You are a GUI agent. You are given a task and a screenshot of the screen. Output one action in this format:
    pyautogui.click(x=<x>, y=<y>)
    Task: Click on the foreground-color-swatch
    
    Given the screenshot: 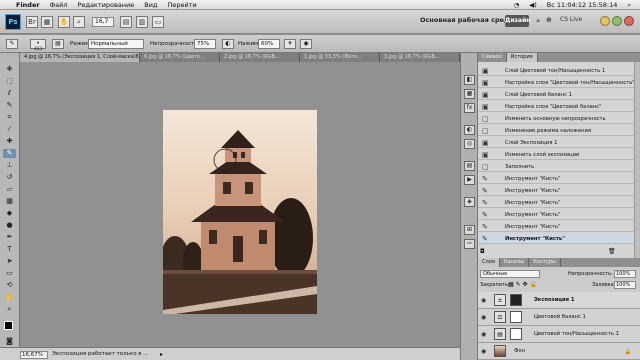 What is the action you would take?
    pyautogui.click(x=8, y=325)
    